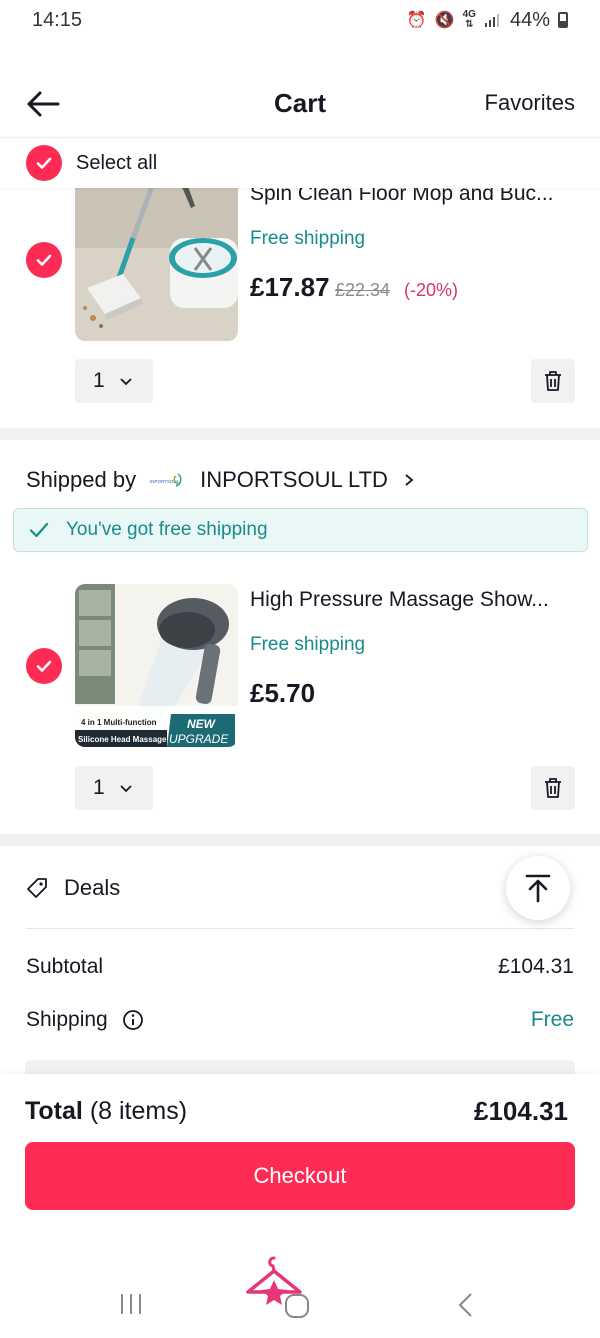 The height and width of the screenshot is (1338, 600). What do you see at coordinates (133, 1020) in the screenshot?
I see `info-icon` at bounding box center [133, 1020].